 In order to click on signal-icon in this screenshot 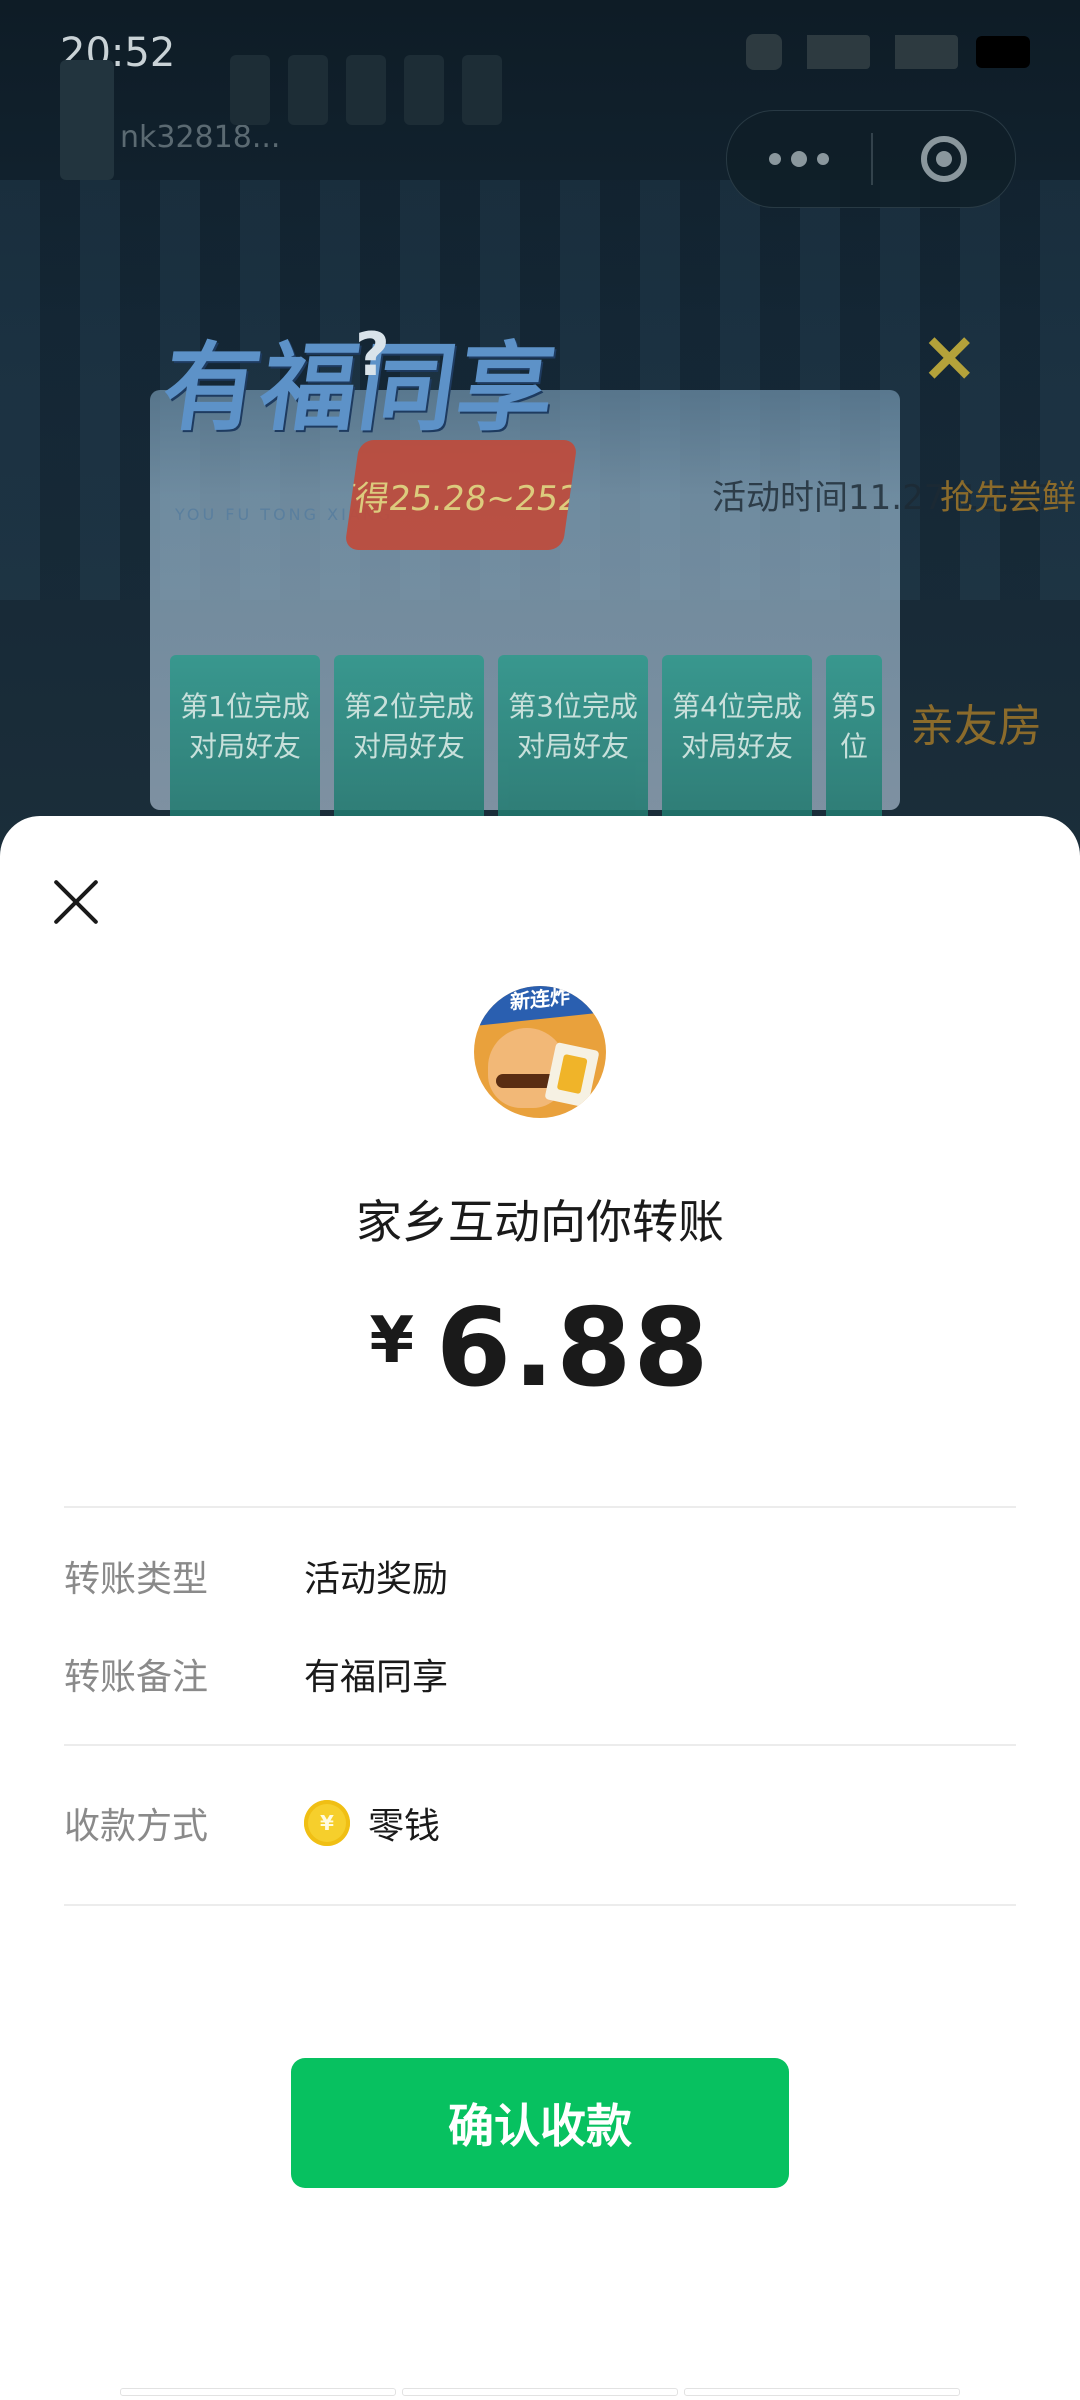, I will do `click(835, 52)`.